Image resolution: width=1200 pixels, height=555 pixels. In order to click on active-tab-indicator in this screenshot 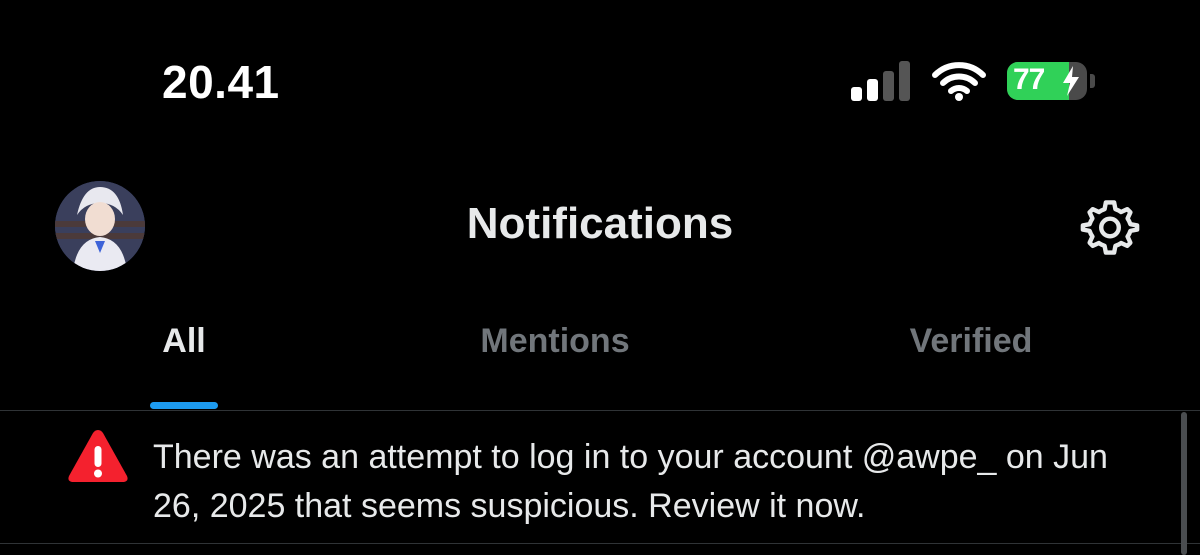, I will do `click(184, 405)`.